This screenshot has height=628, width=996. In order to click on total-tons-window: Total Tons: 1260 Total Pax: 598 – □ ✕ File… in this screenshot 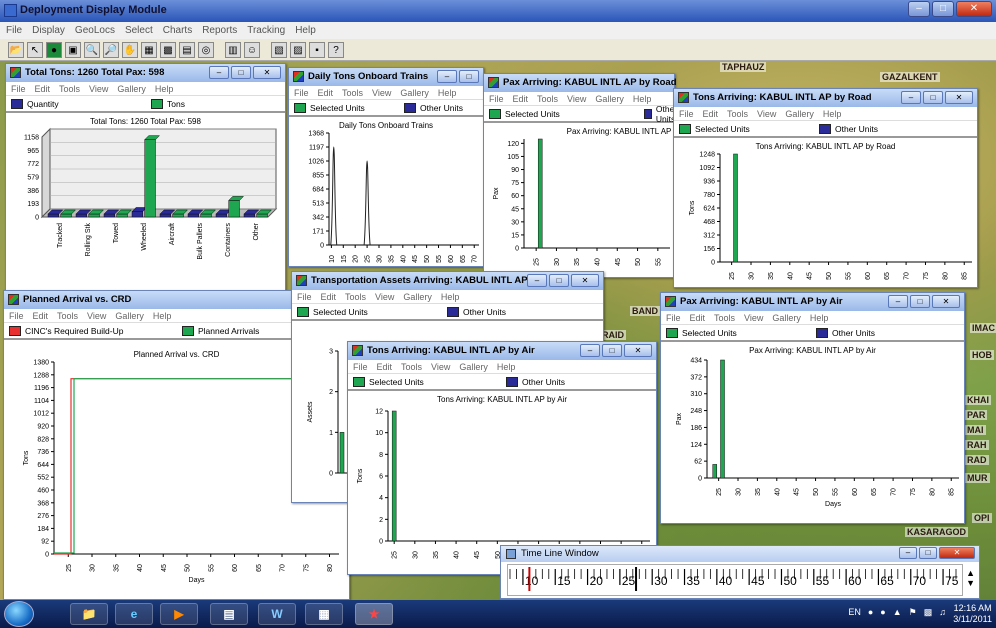, I will do `click(145, 179)`.